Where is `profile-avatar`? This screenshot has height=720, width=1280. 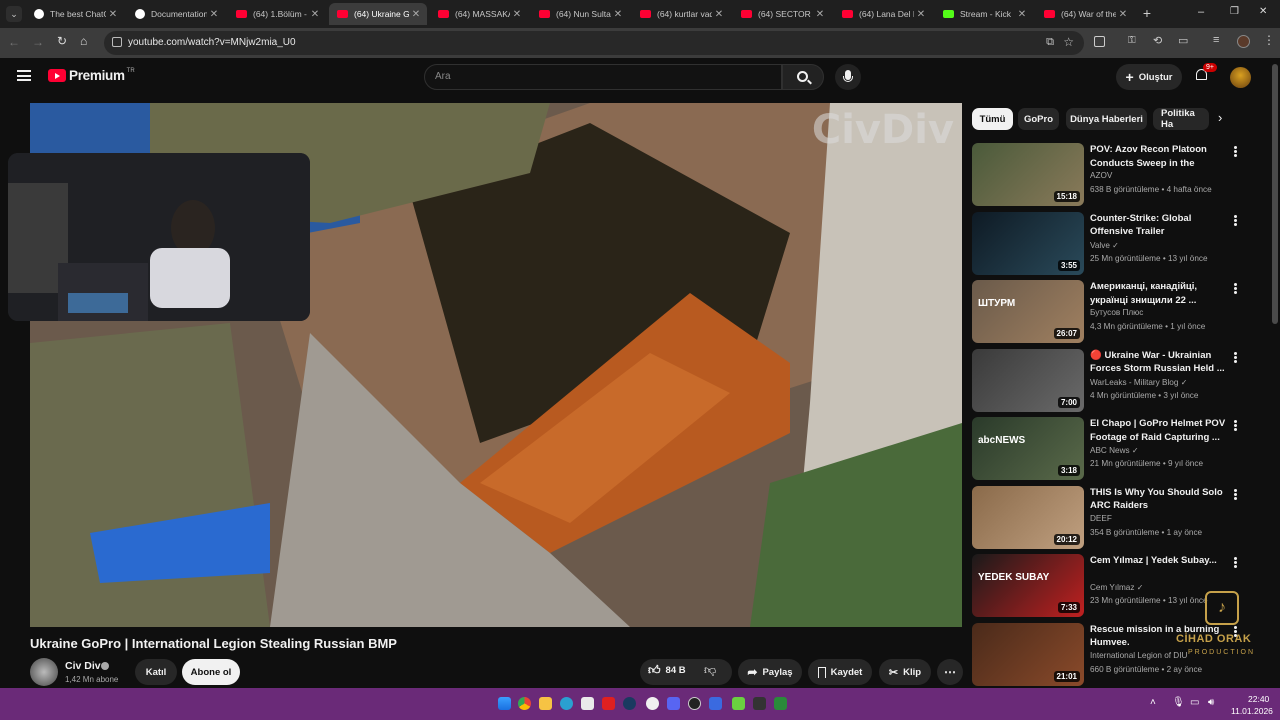 profile-avatar is located at coordinates (1243, 41).